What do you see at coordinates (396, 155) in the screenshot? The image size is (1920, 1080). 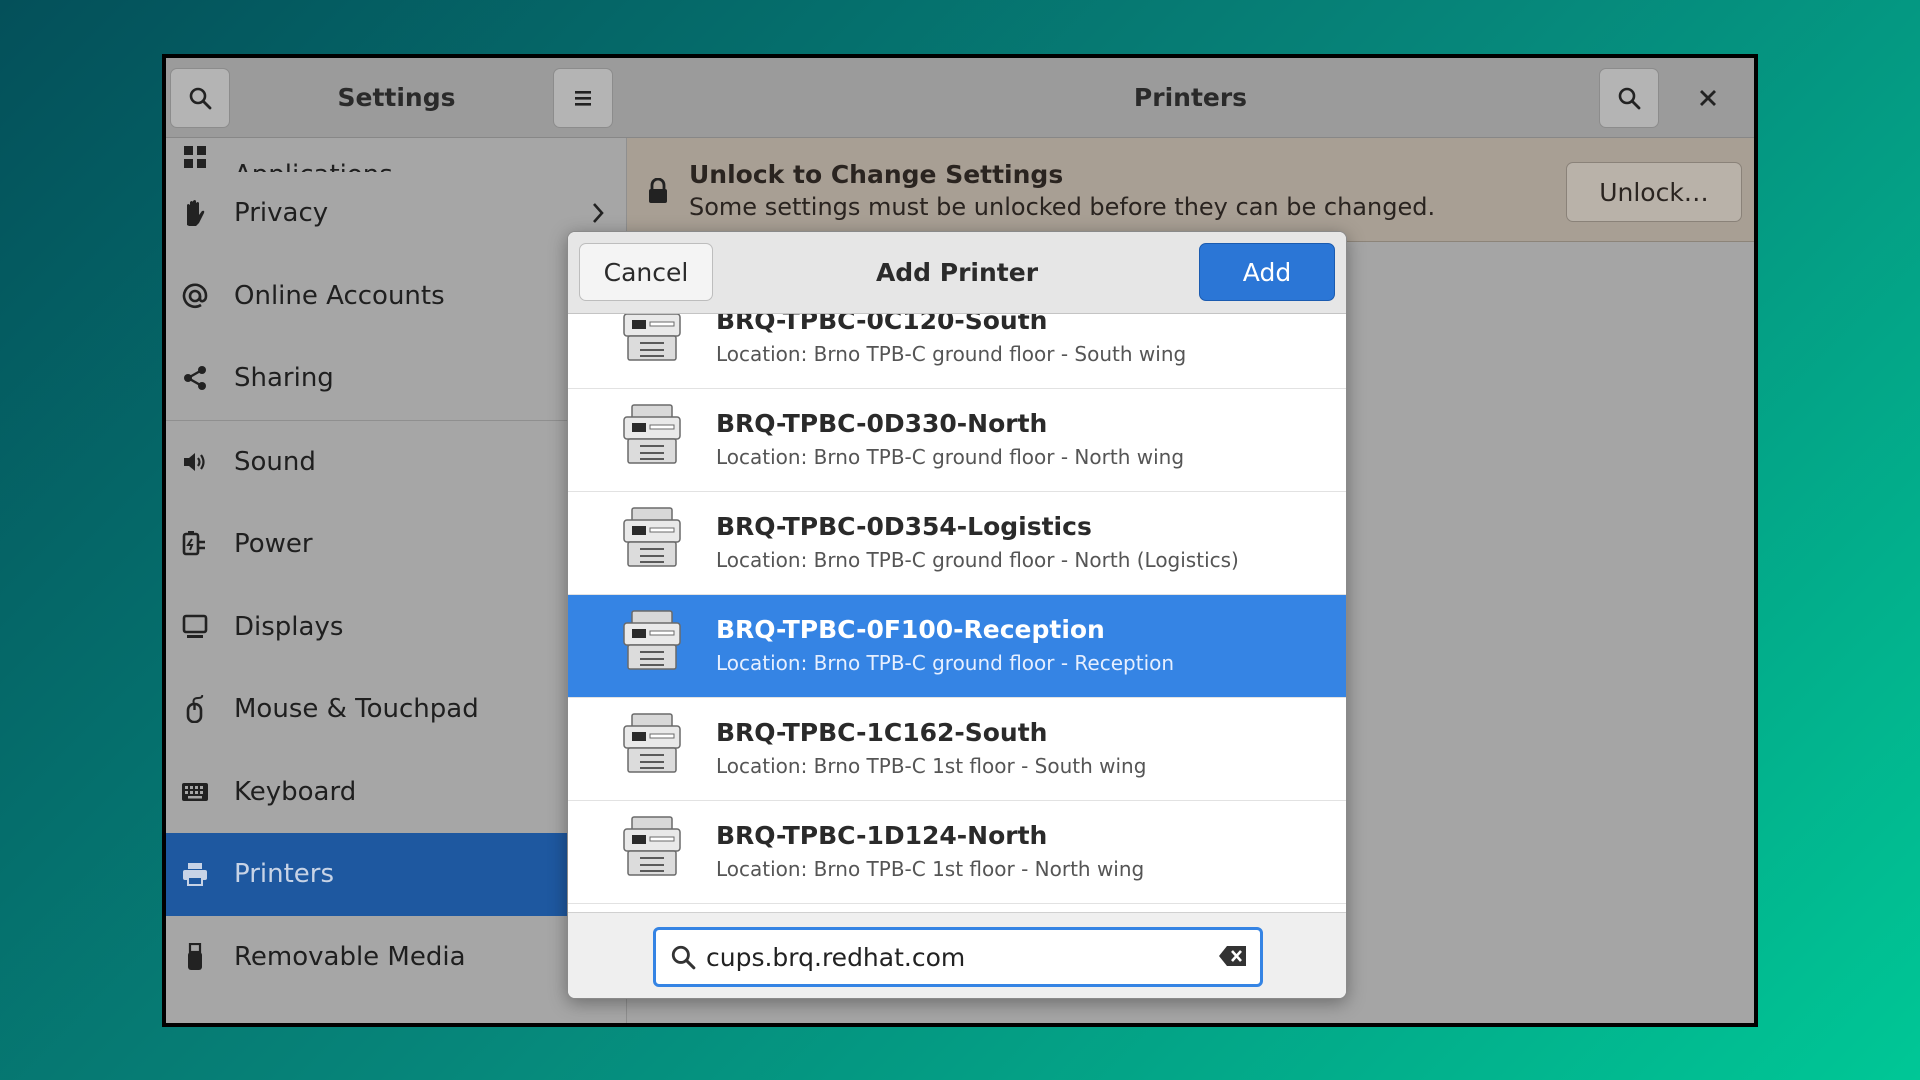 I see `sidebar-item-applications: Applications` at bounding box center [396, 155].